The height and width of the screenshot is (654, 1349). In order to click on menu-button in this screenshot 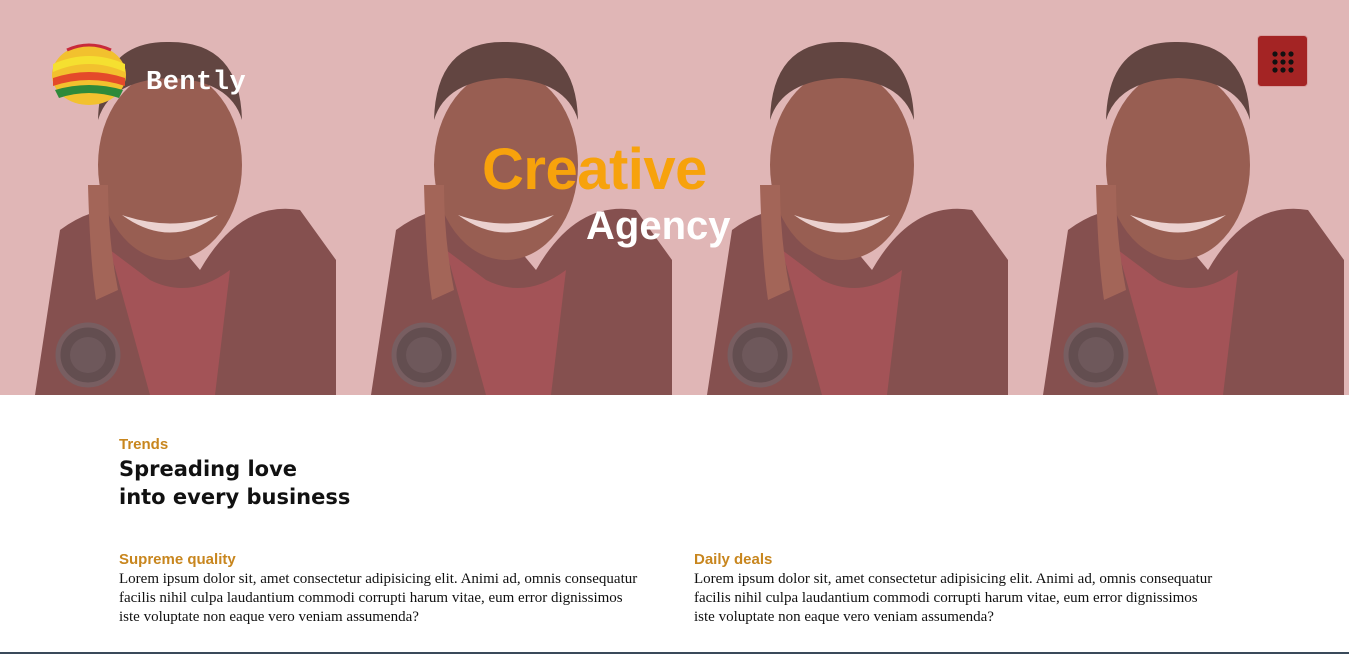, I will do `click(1282, 61)`.